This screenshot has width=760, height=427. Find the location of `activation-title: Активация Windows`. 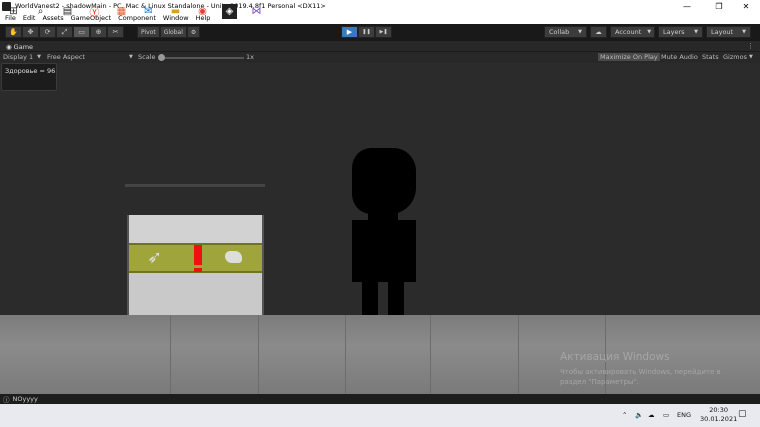

activation-title: Активация Windows is located at coordinates (615, 357).